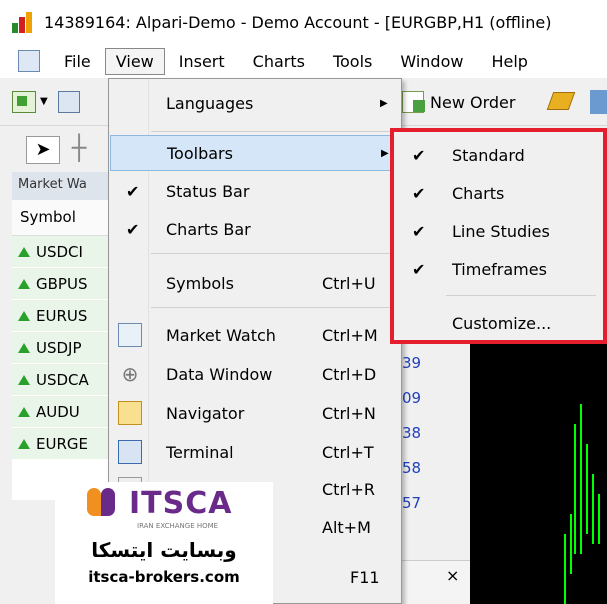 Image resolution: width=607 pixels, height=604 pixels. Describe the element at coordinates (349, 413) in the screenshot. I see `menu-item-shortcut: Ctrl+N` at that location.